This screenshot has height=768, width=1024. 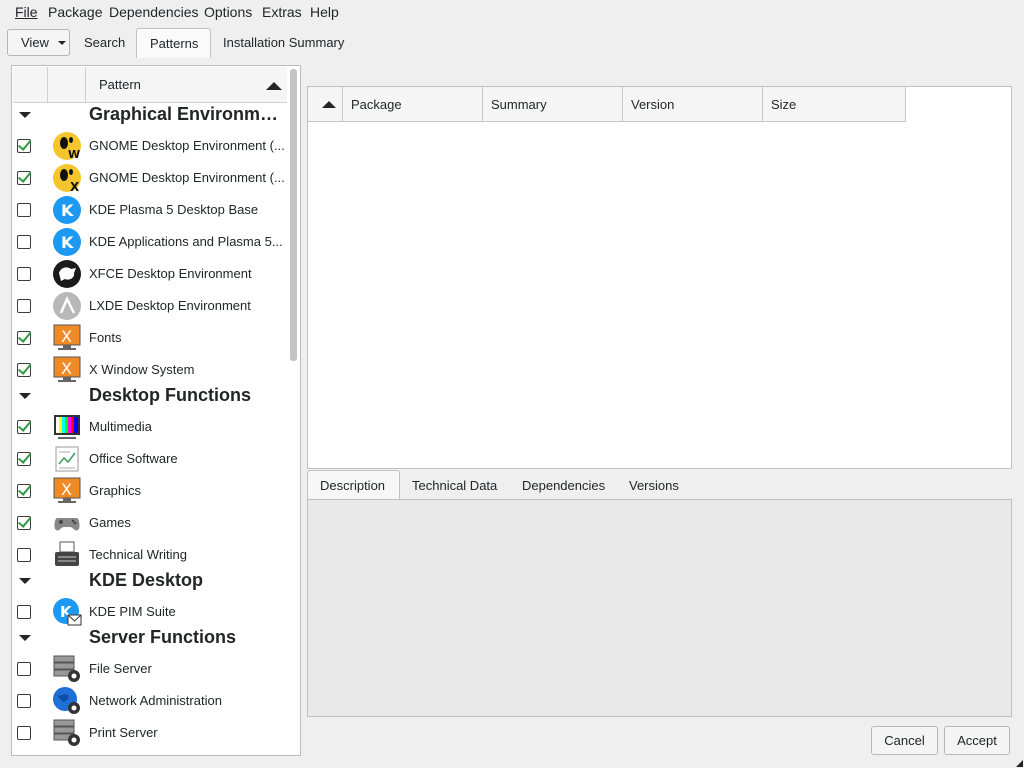 I want to click on cancel-button-label: Cancel, so click(x=904, y=740).